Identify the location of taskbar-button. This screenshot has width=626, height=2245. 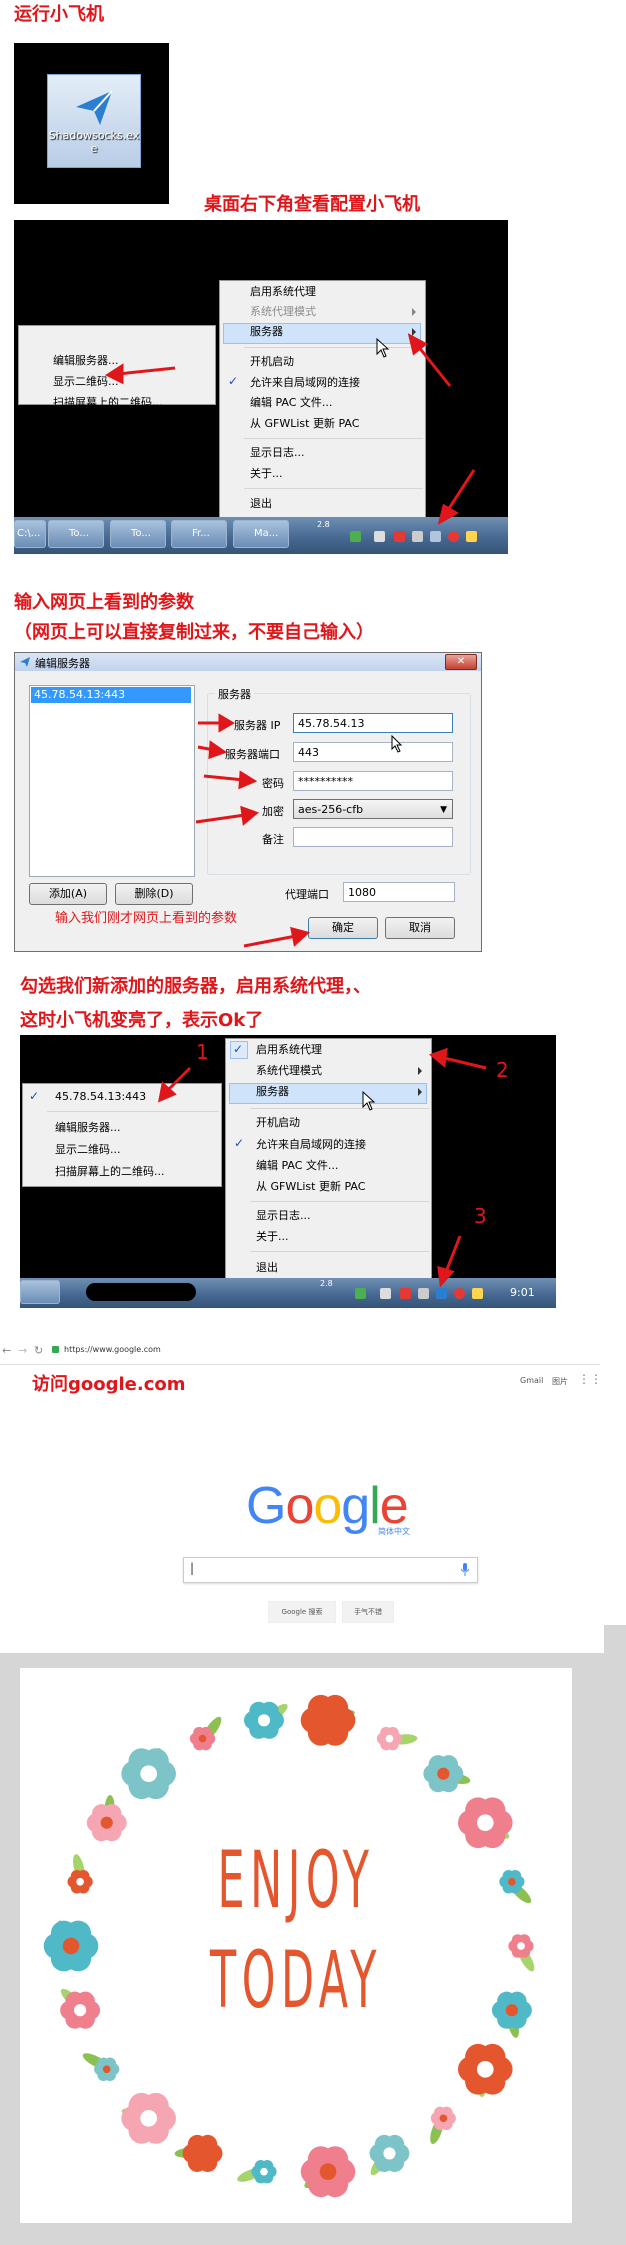
(40, 1292).